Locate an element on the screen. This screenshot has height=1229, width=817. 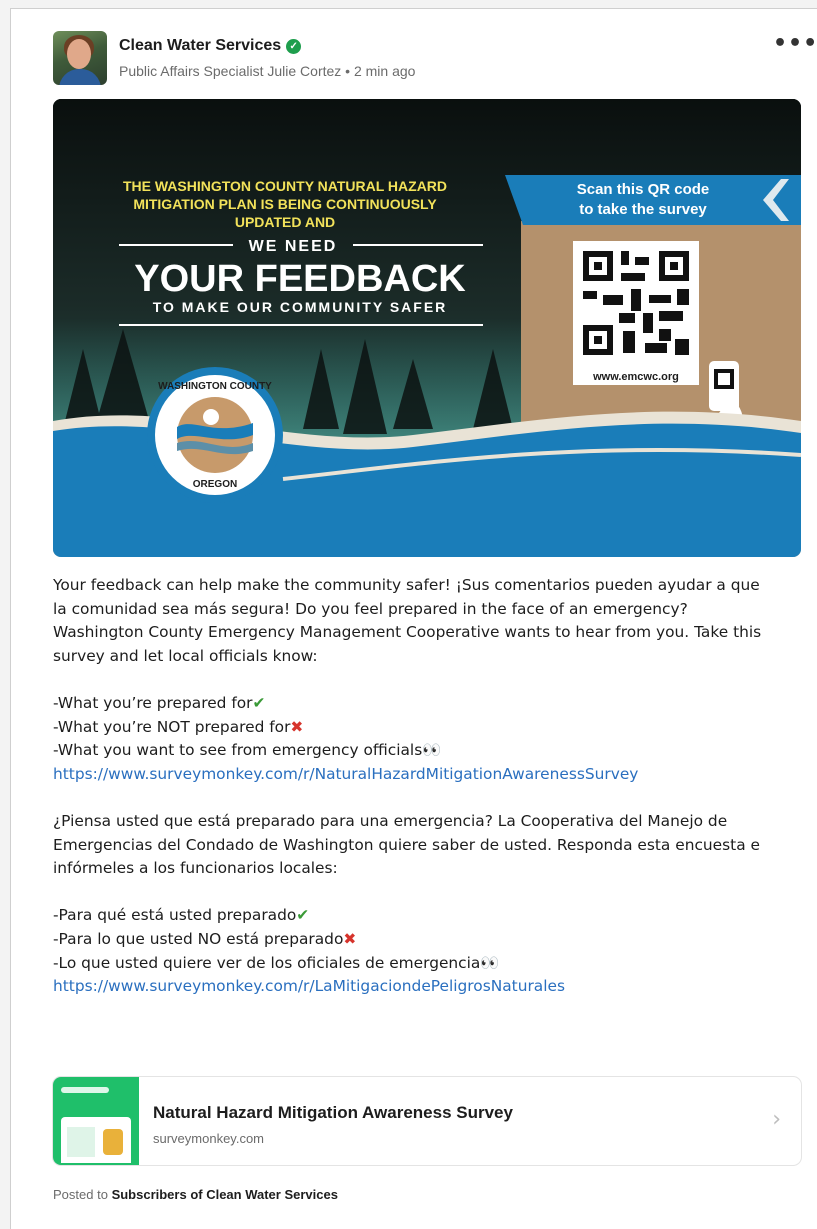
verified-check-icon: ✓ is located at coordinates (294, 46).